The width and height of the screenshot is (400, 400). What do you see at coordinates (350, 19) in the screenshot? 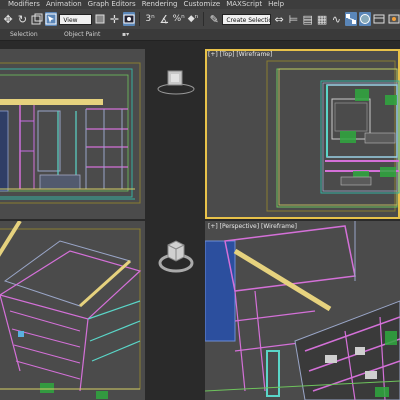
I see `schematic-view-icon` at bounding box center [350, 19].